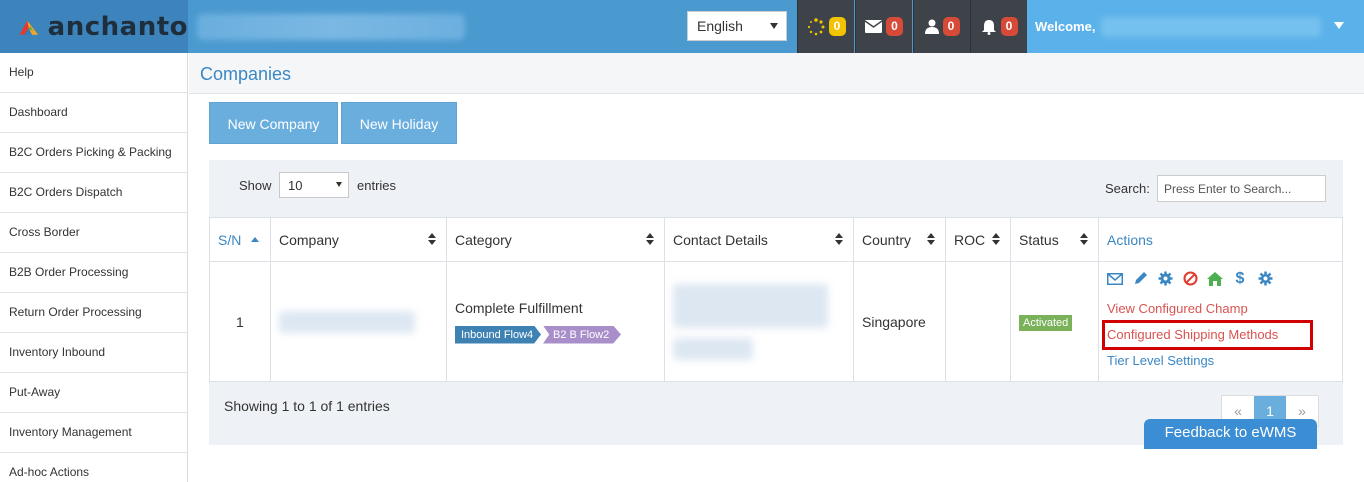 The width and height of the screenshot is (1364, 482). I want to click on ban-icon, so click(1190, 279).